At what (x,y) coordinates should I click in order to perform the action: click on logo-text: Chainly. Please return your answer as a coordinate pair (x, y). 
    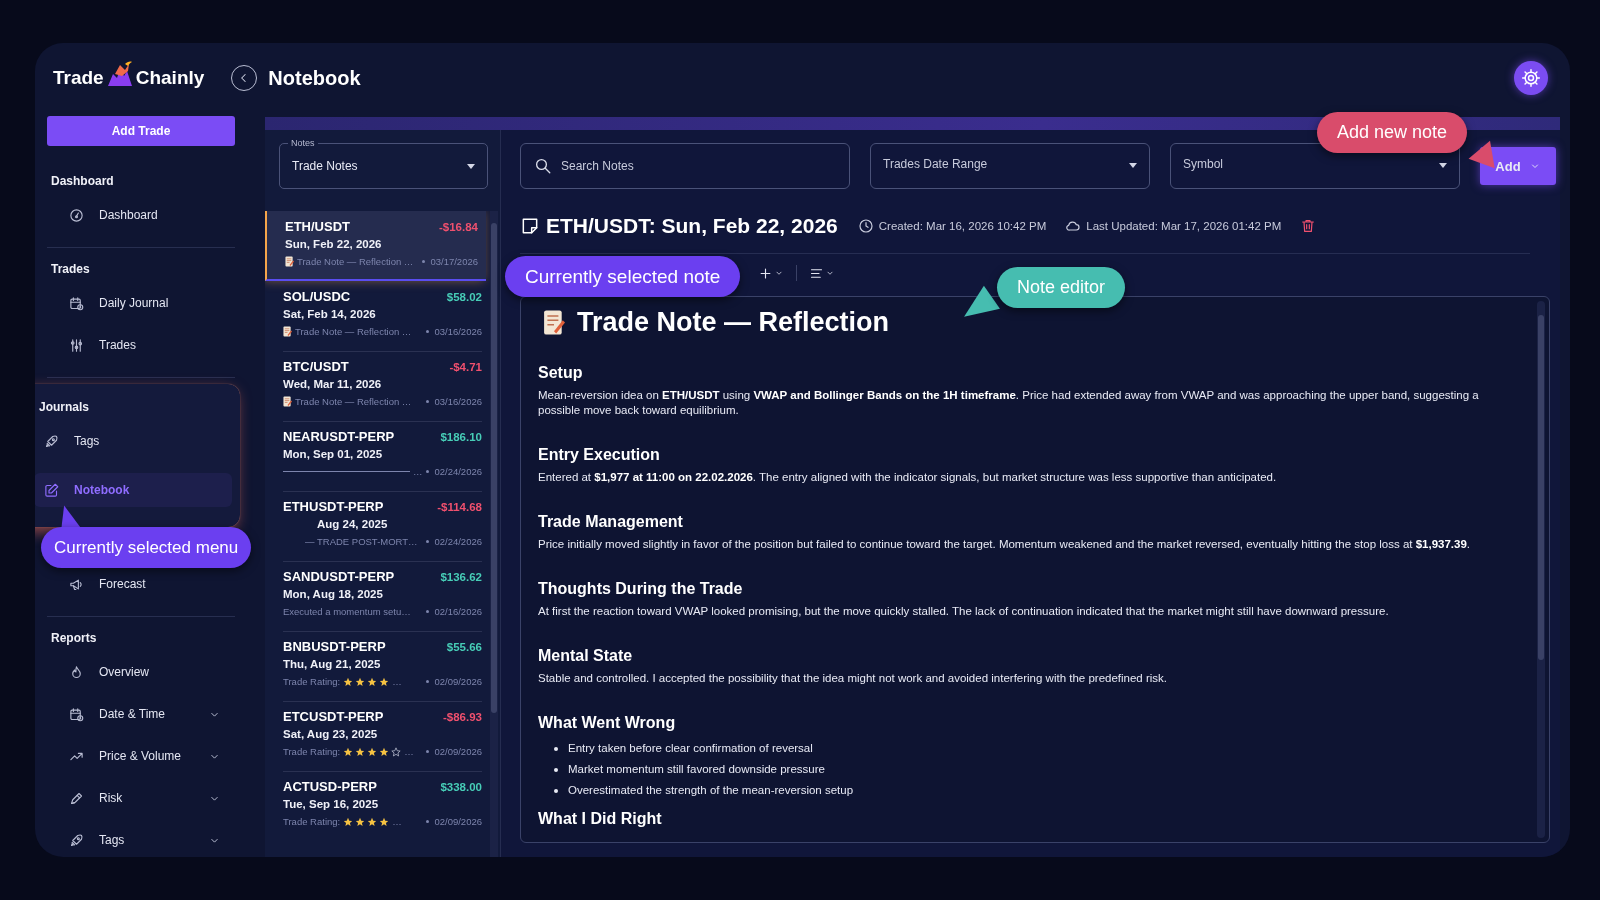
    Looking at the image, I should click on (170, 78).